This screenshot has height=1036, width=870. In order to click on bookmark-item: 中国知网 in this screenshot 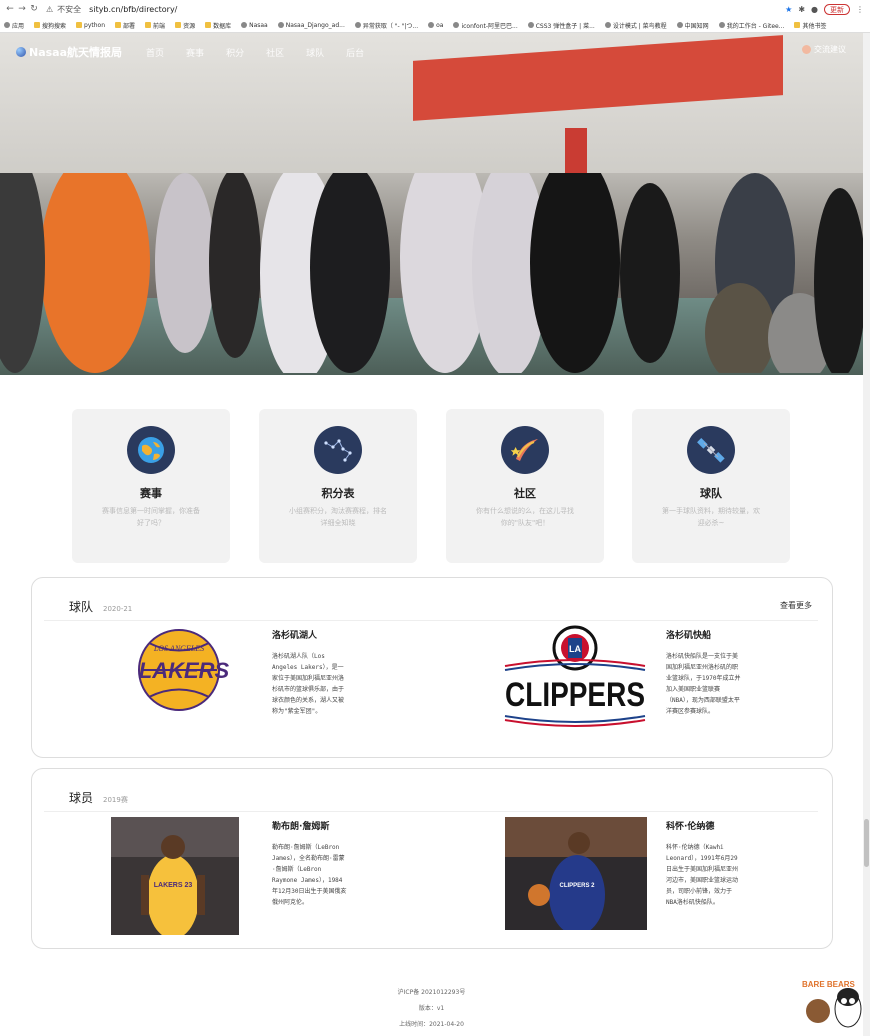, I will do `click(692, 25)`.